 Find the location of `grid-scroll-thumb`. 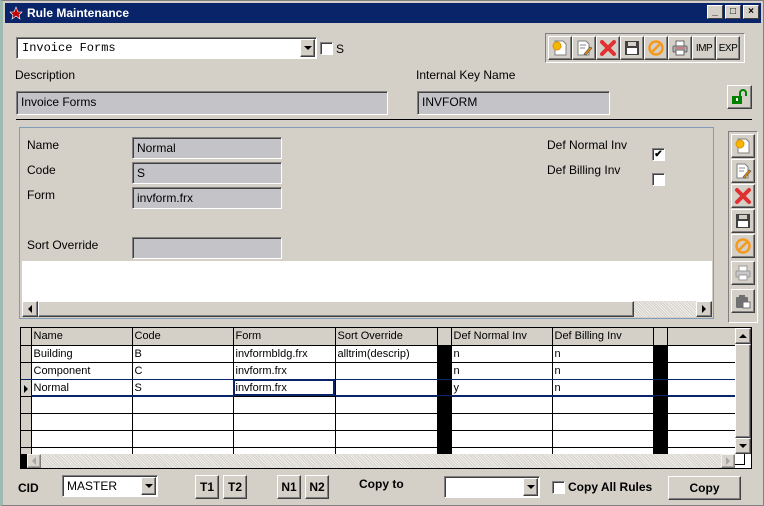

grid-scroll-thumb is located at coordinates (743, 391).